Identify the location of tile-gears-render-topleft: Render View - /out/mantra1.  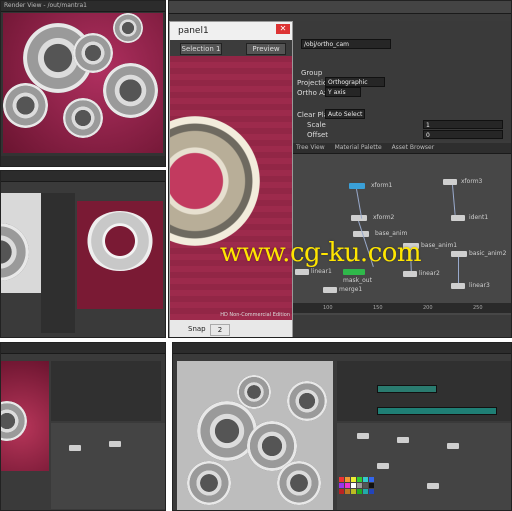
(83, 83).